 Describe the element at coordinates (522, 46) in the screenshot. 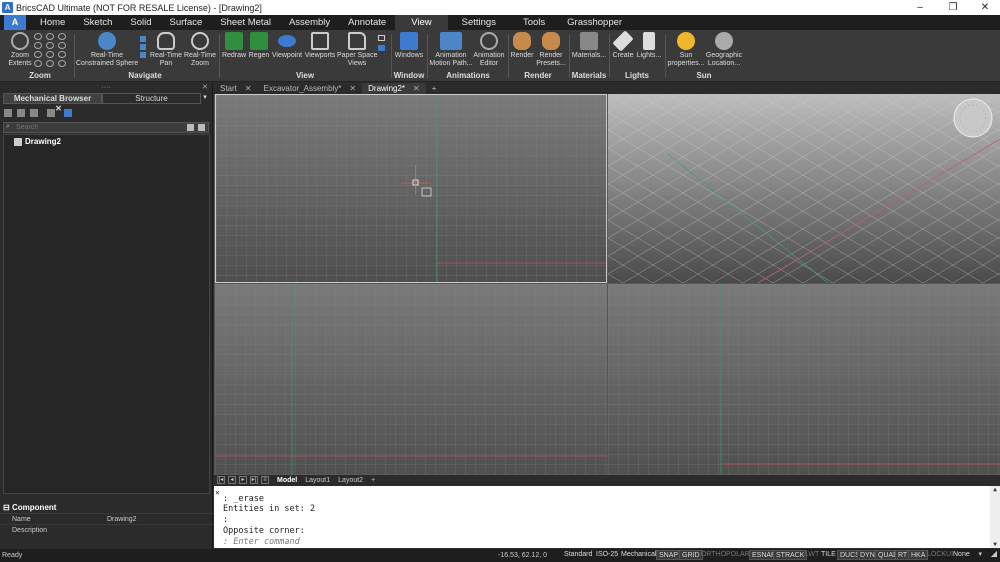

I see `render-button: Render` at that location.